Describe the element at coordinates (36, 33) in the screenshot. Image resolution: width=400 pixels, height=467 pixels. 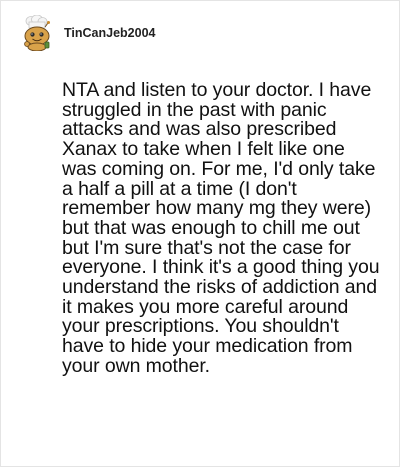
I see `snoo-avatar-icon` at that location.